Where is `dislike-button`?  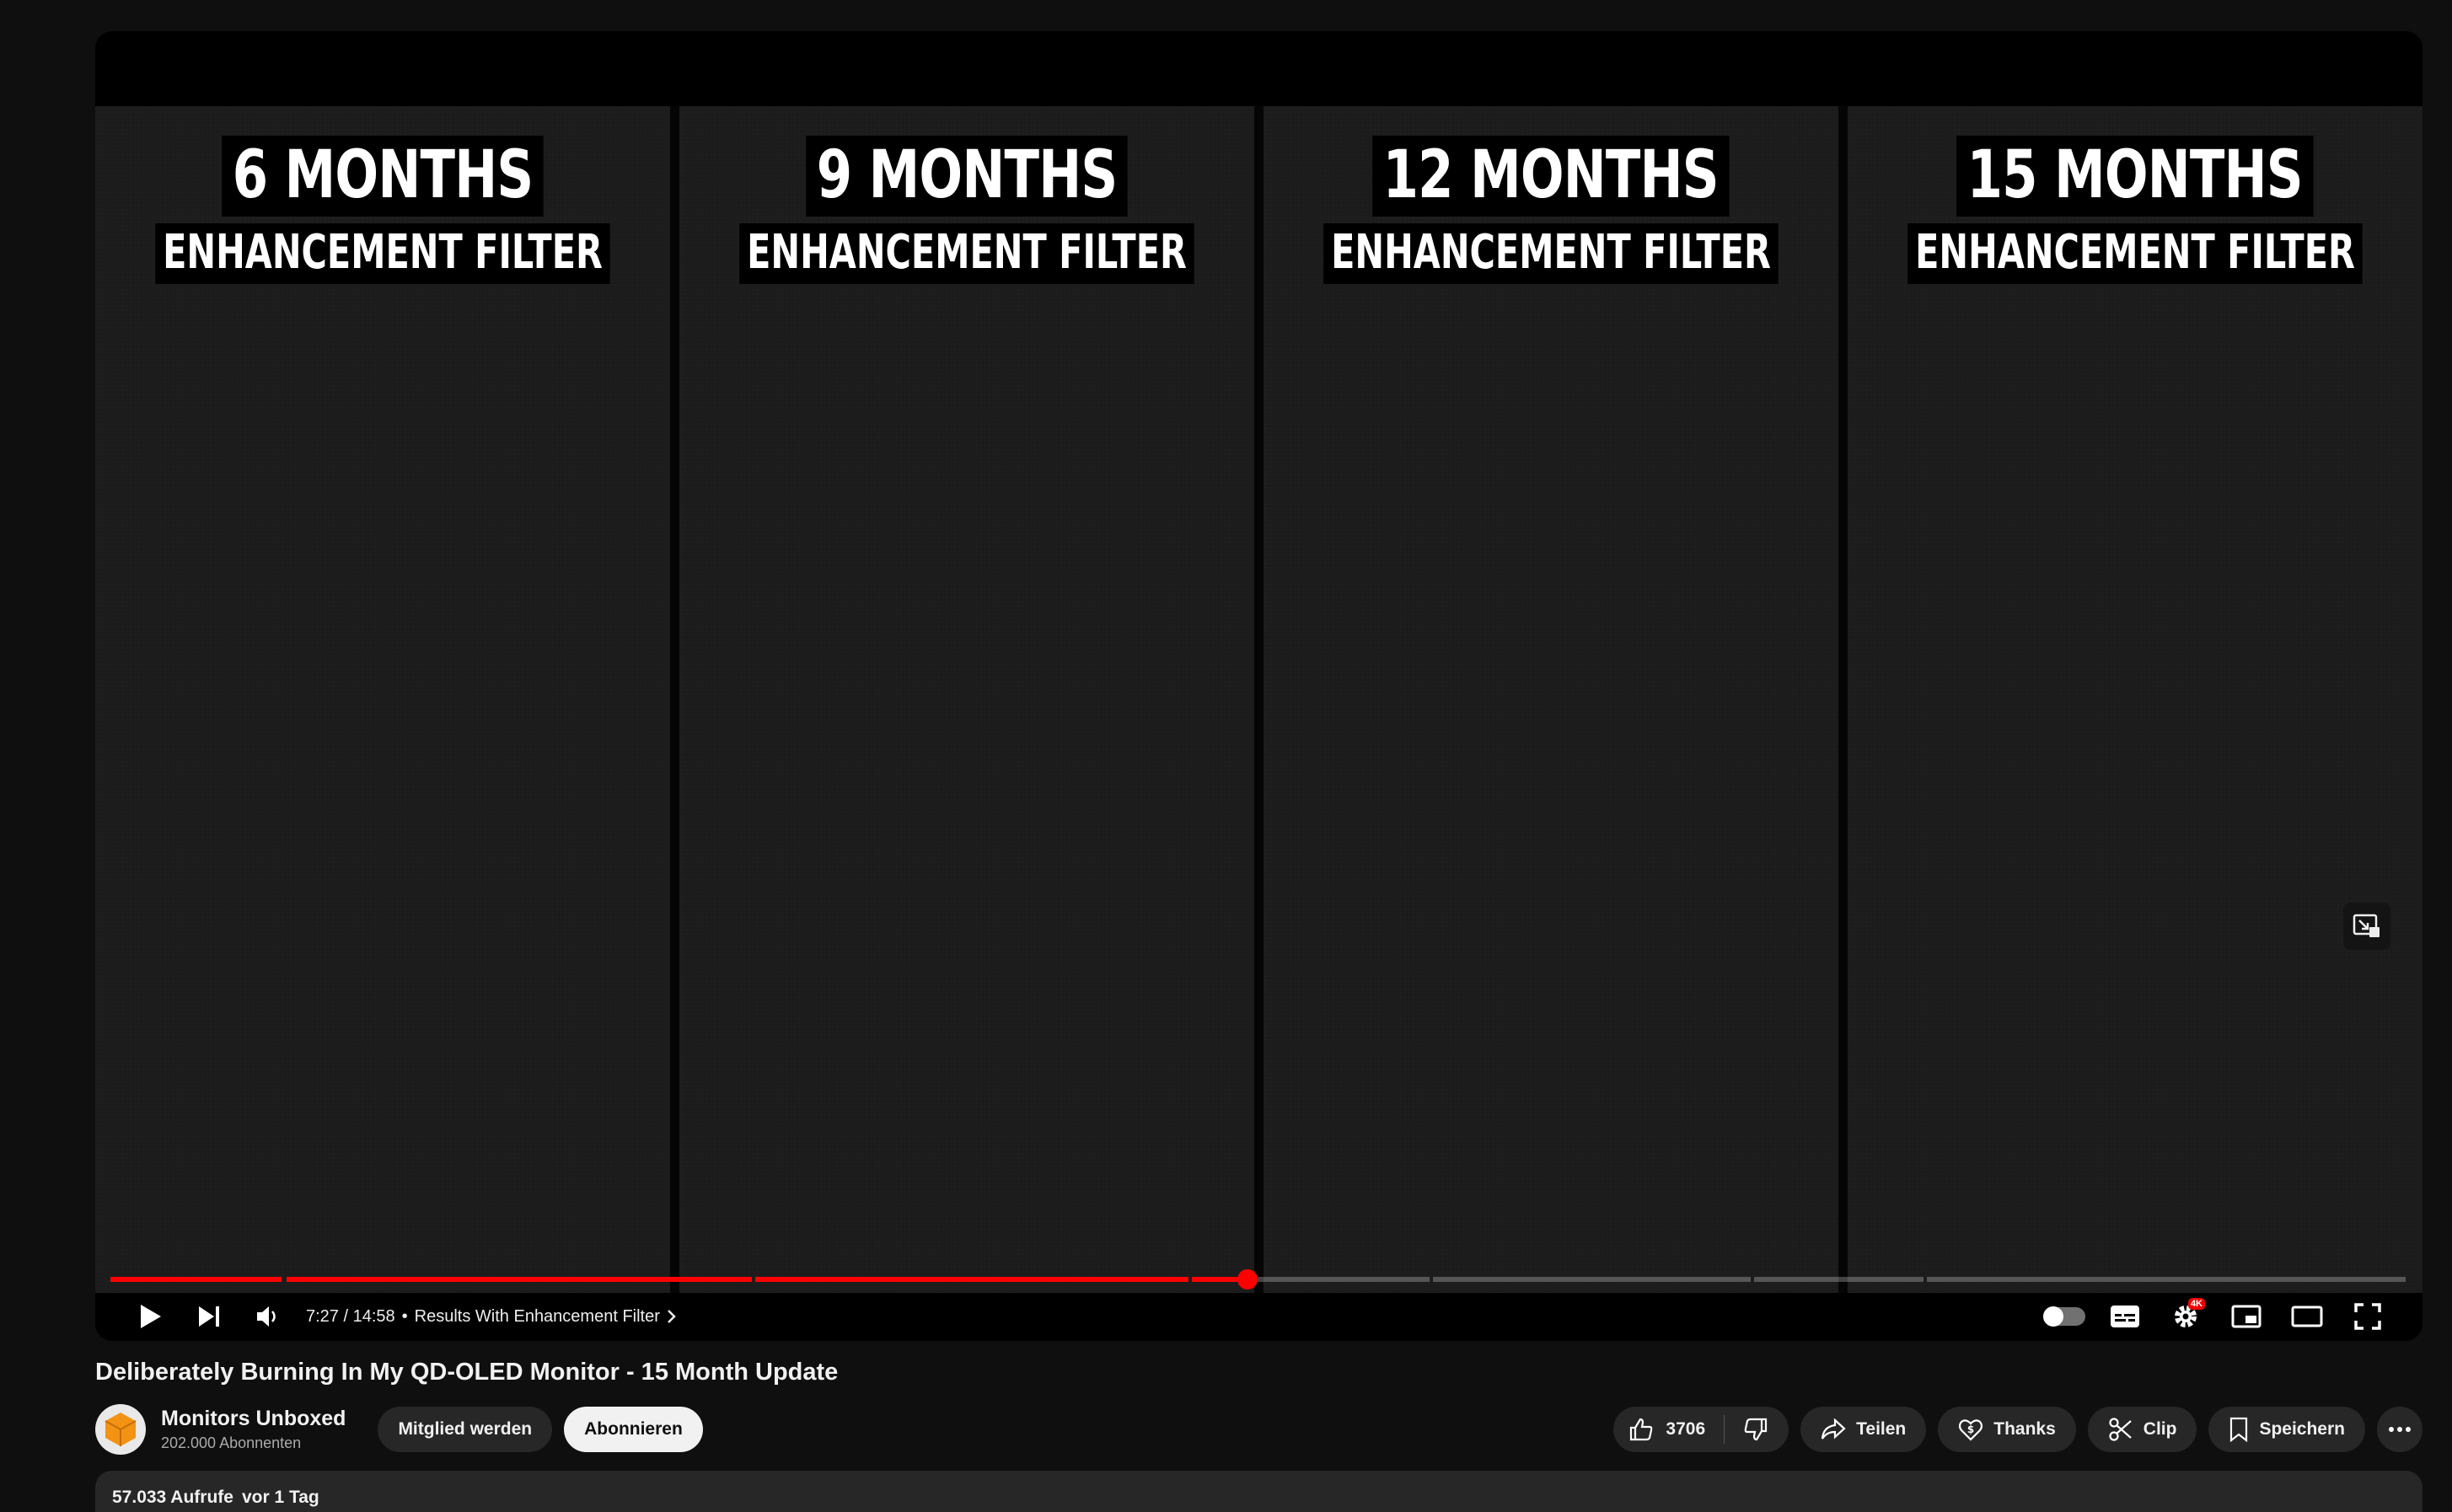
dislike-button is located at coordinates (1757, 1429).